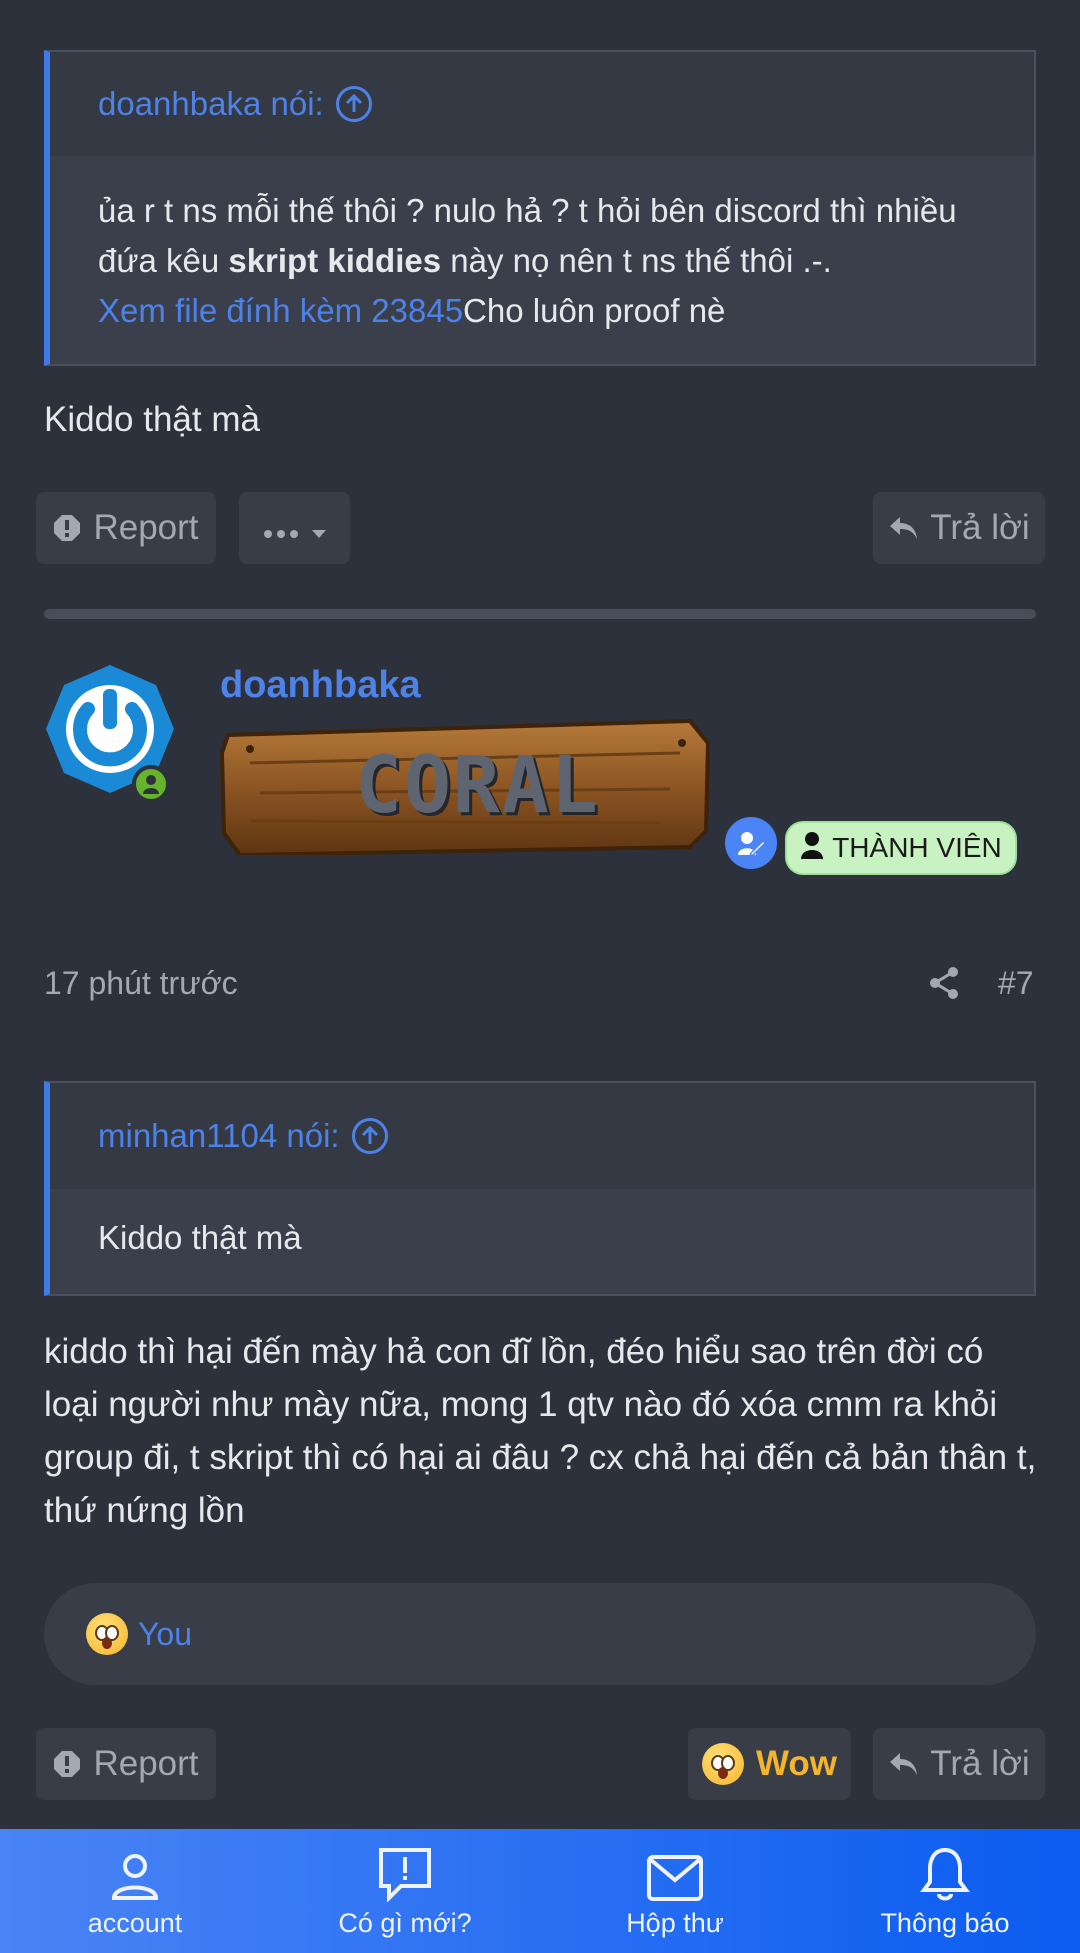  I want to click on account-icon, so click(135, 1877).